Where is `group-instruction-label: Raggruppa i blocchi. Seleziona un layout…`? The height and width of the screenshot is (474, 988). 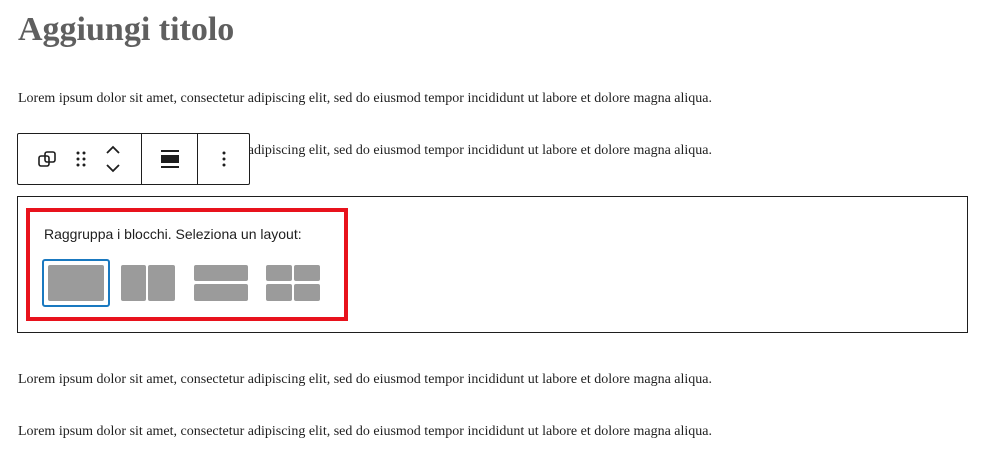 group-instruction-label: Raggruppa i blocchi. Seleziona un layout… is located at coordinates (173, 234).